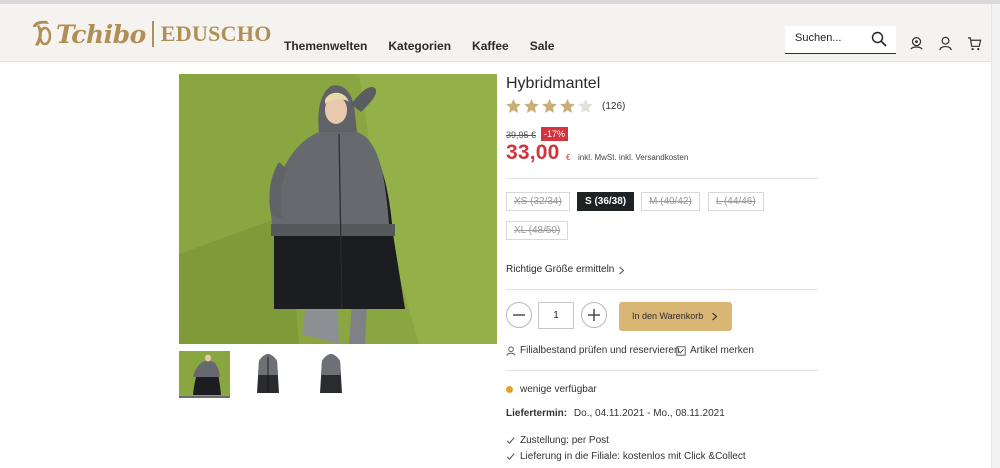  I want to click on store-stock-link: Filialbestand prüfen und reservieren, so click(593, 350).